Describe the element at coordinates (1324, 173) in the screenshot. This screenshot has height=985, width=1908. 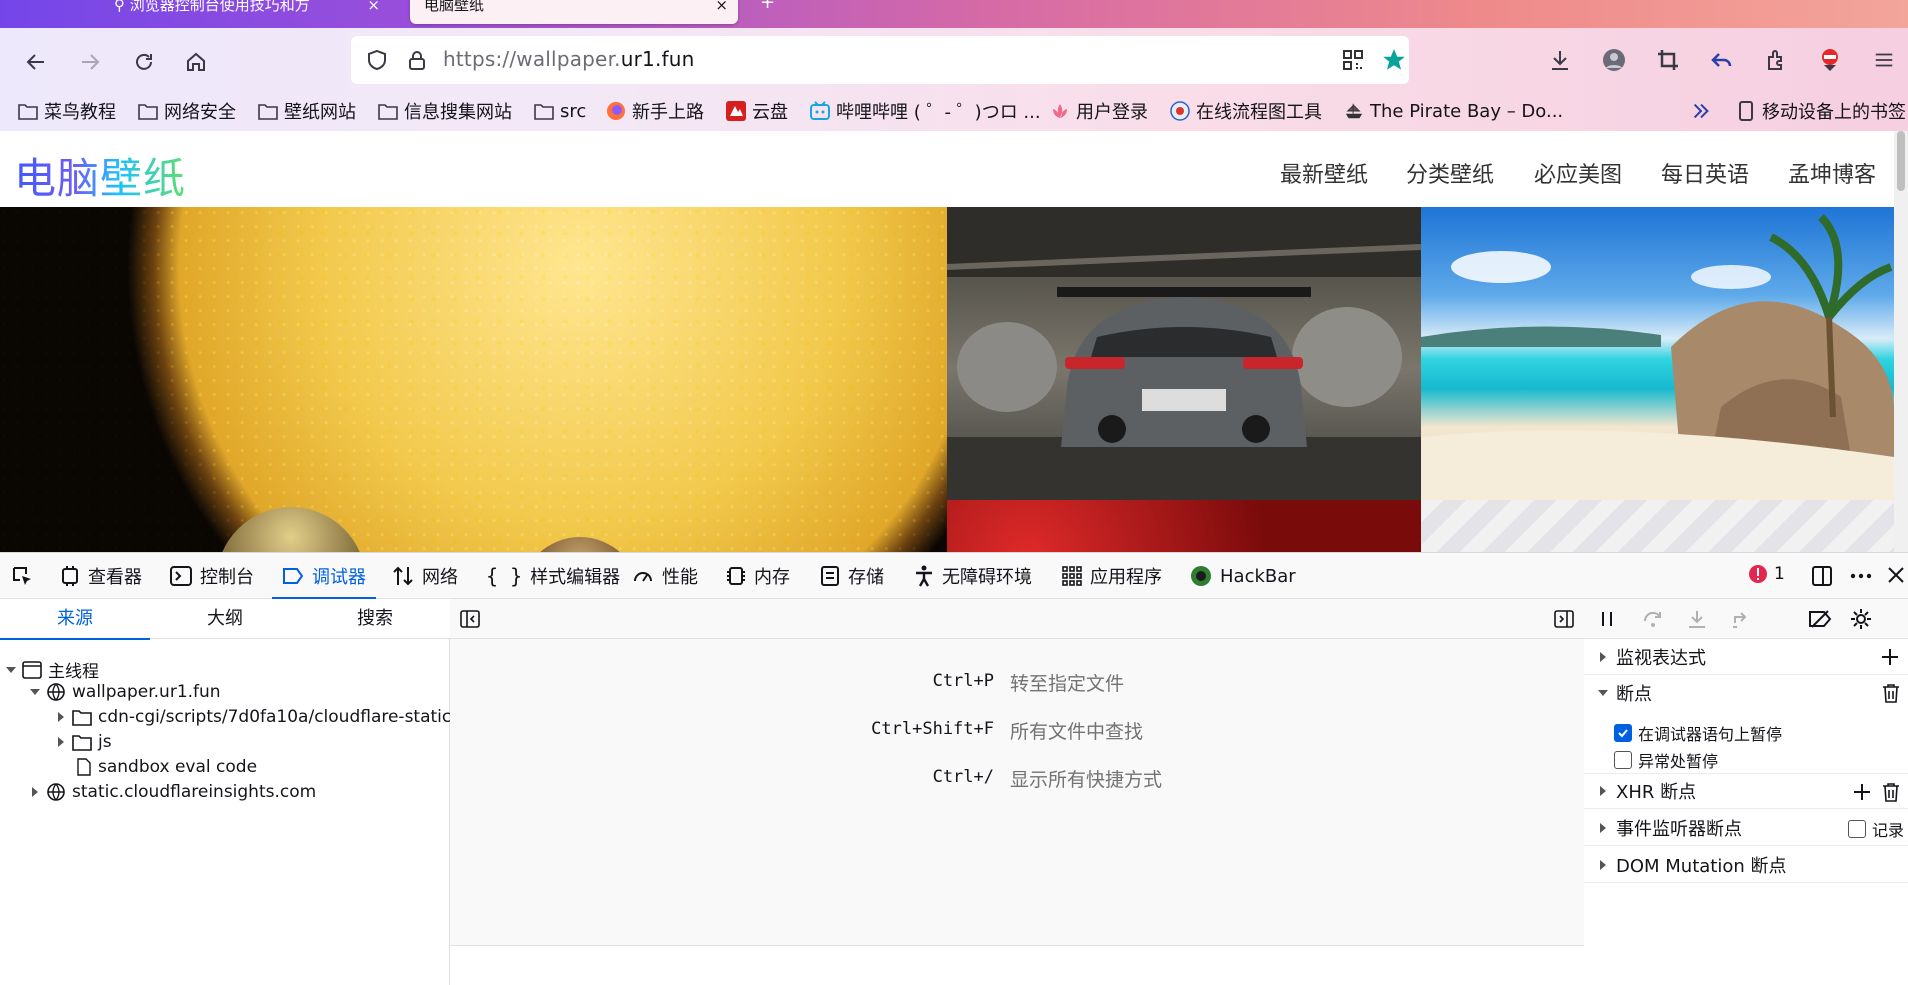
I see `nav-latest: 最新壁纸` at that location.